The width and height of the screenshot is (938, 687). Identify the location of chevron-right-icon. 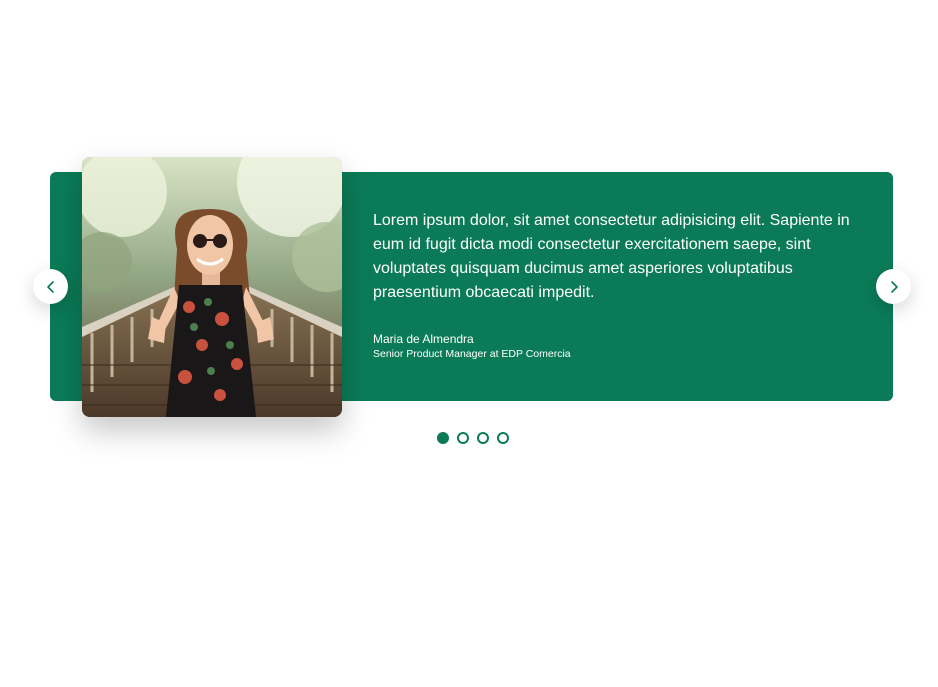
(894, 286).